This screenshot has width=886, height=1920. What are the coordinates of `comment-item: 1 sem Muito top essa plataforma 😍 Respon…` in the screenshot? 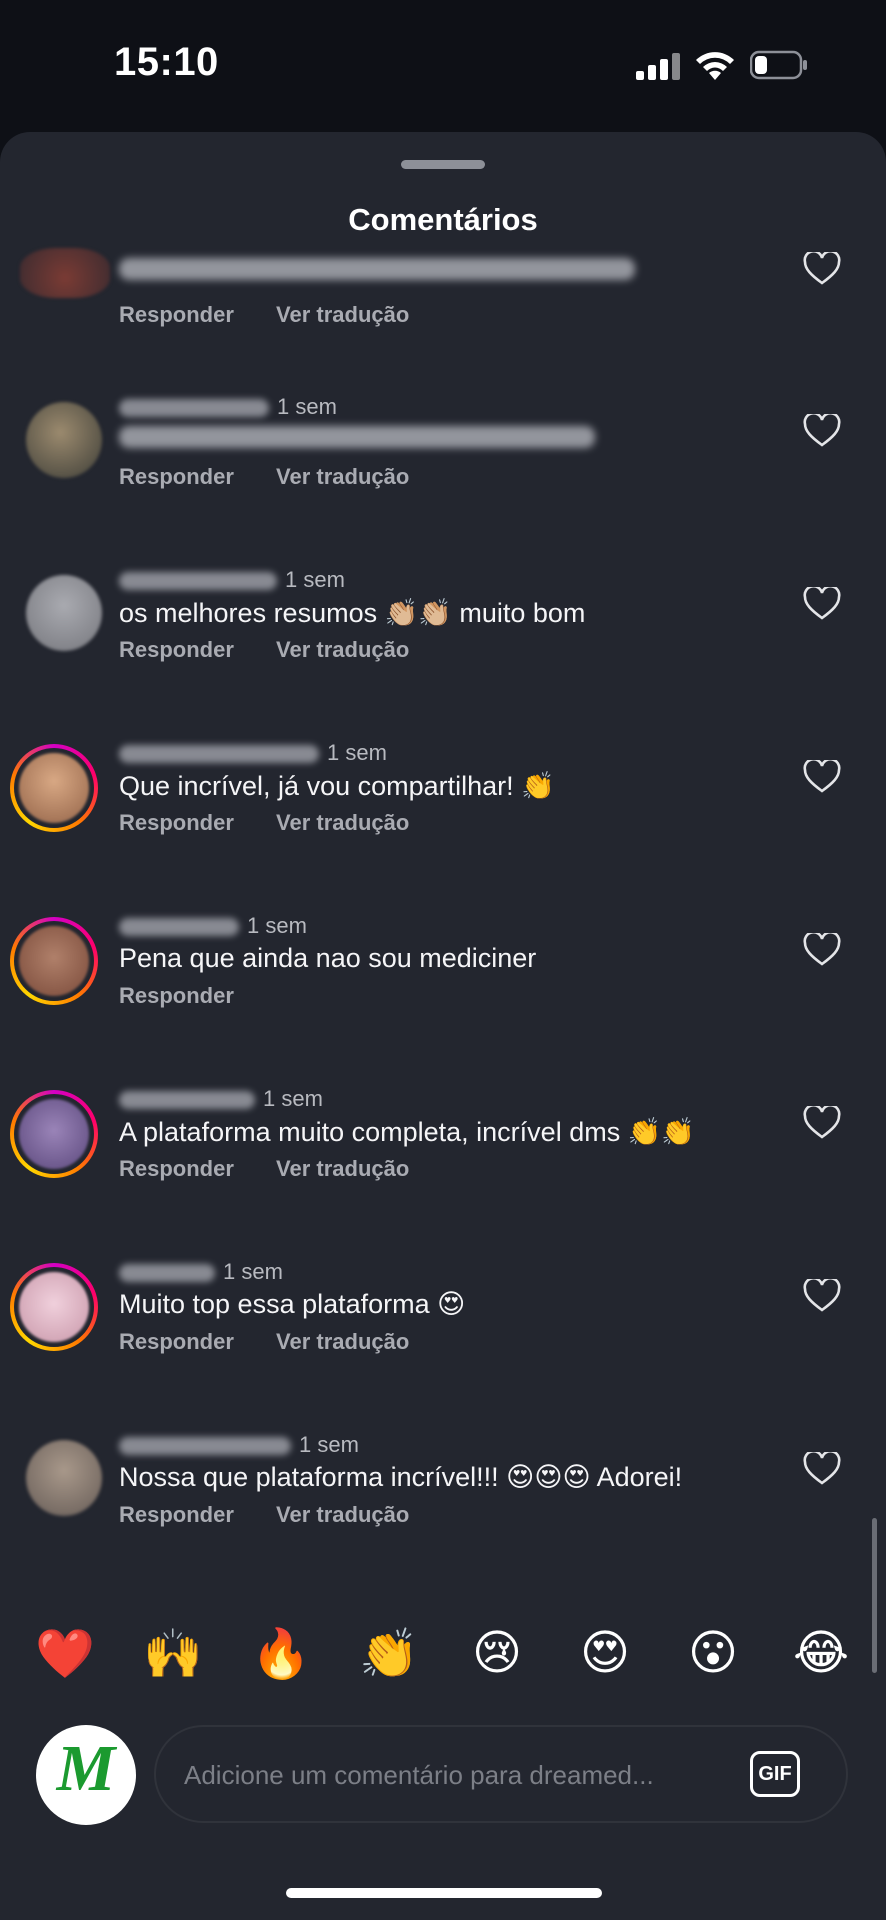 It's located at (443, 1334).